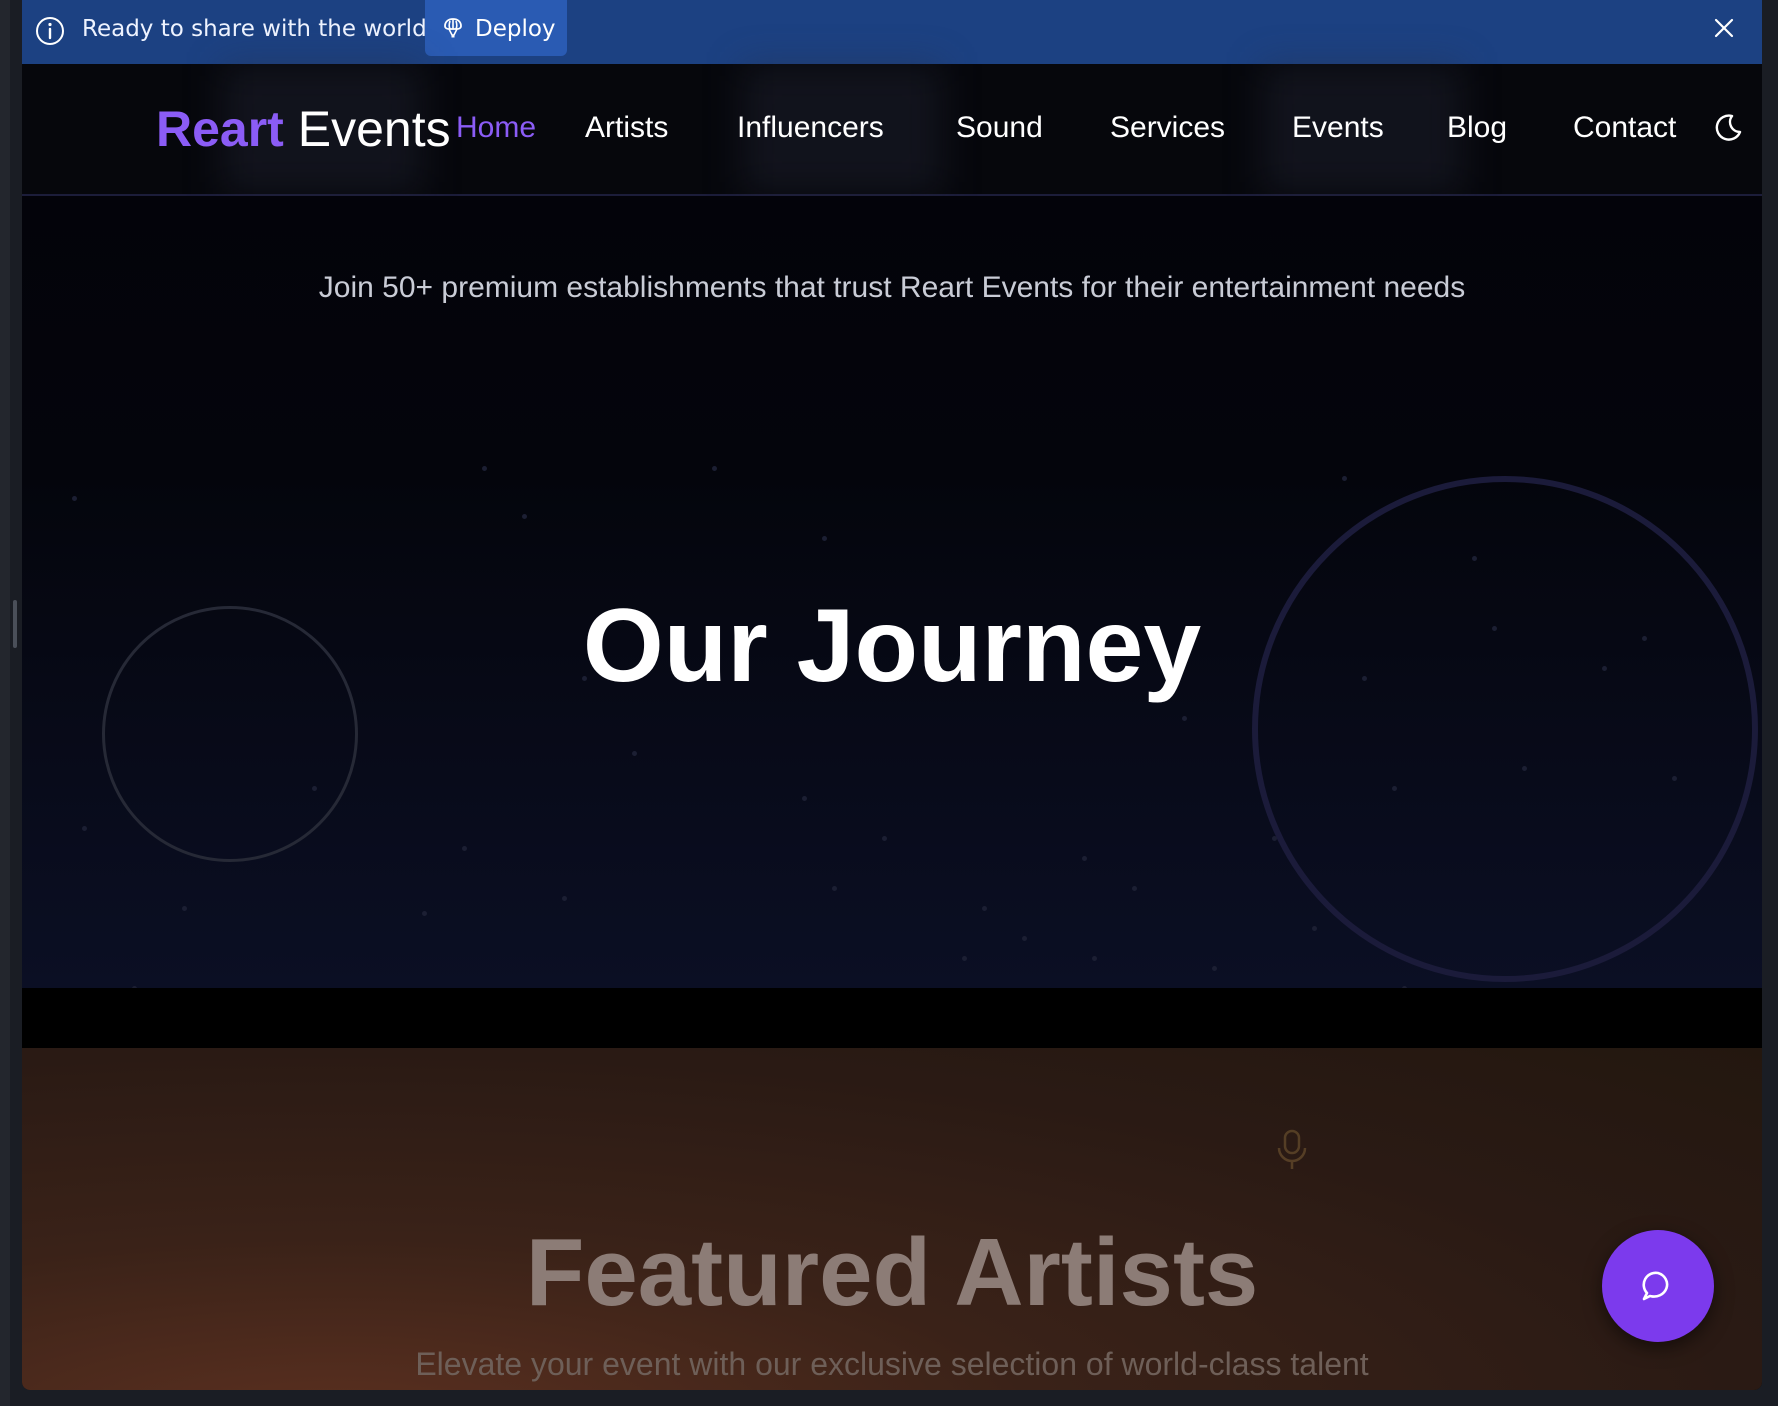  Describe the element at coordinates (515, 29) in the screenshot. I see `deploy-label: Deploy` at that location.